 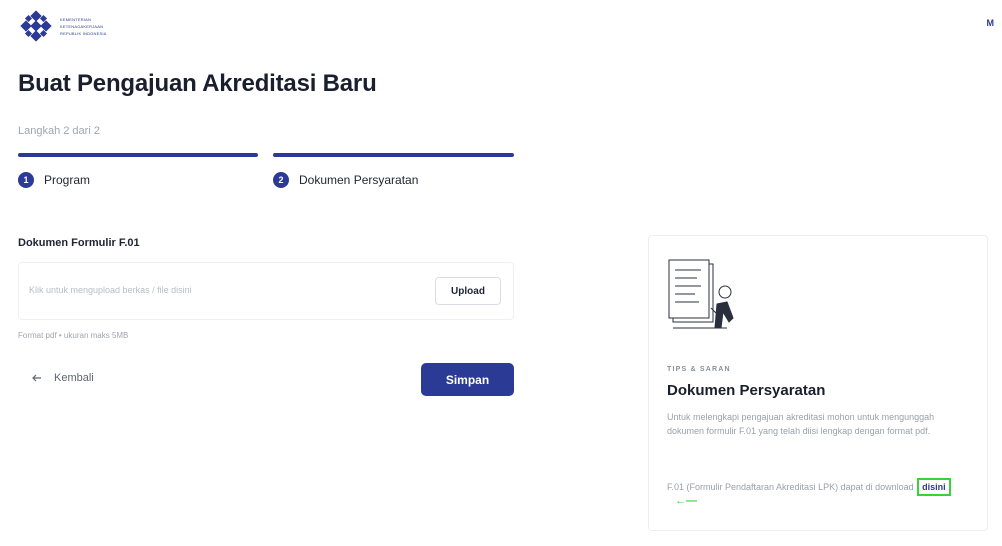 I want to click on step-label: Program, so click(x=67, y=180).